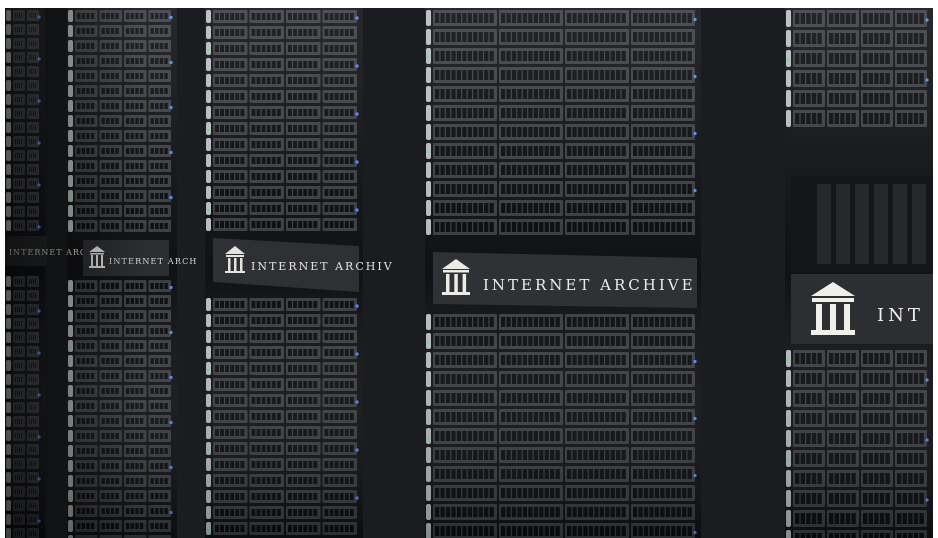 The image size is (938, 538). What do you see at coordinates (52, 252) in the screenshot?
I see `rack-1-label: INTERNET ARCH` at bounding box center [52, 252].